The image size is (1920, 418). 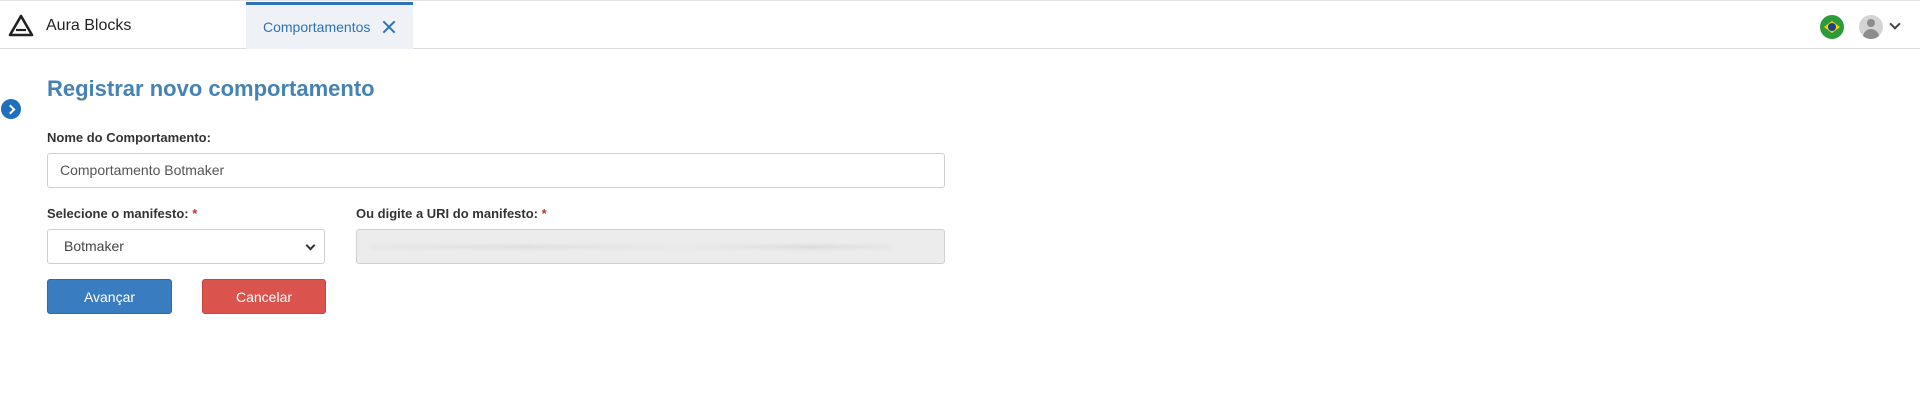 I want to click on cancel-button: Cancelar, so click(x=264, y=296).